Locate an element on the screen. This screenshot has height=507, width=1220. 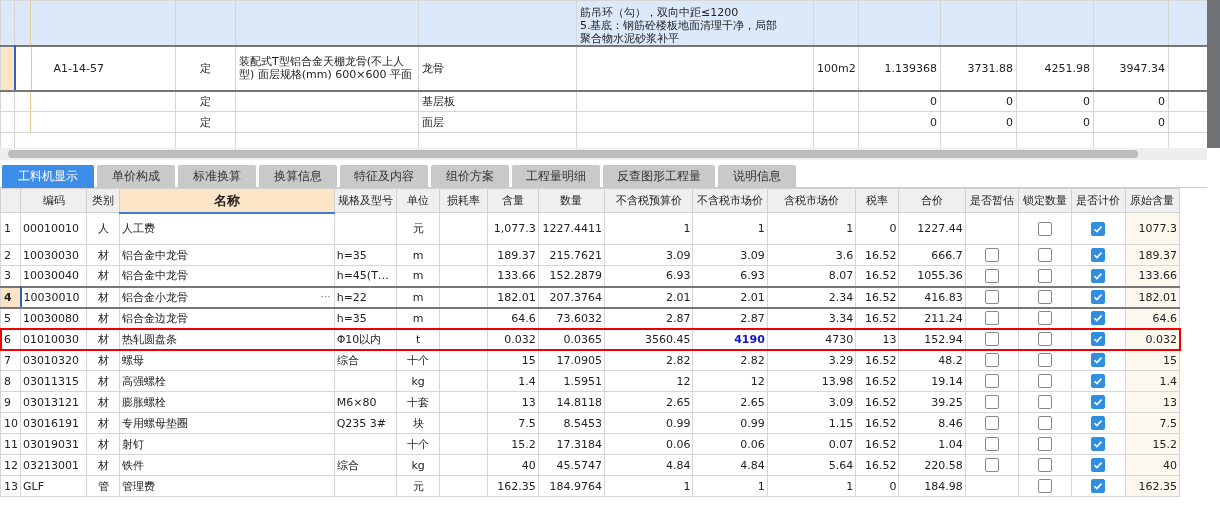
tab: 标准换算 is located at coordinates (217, 176).